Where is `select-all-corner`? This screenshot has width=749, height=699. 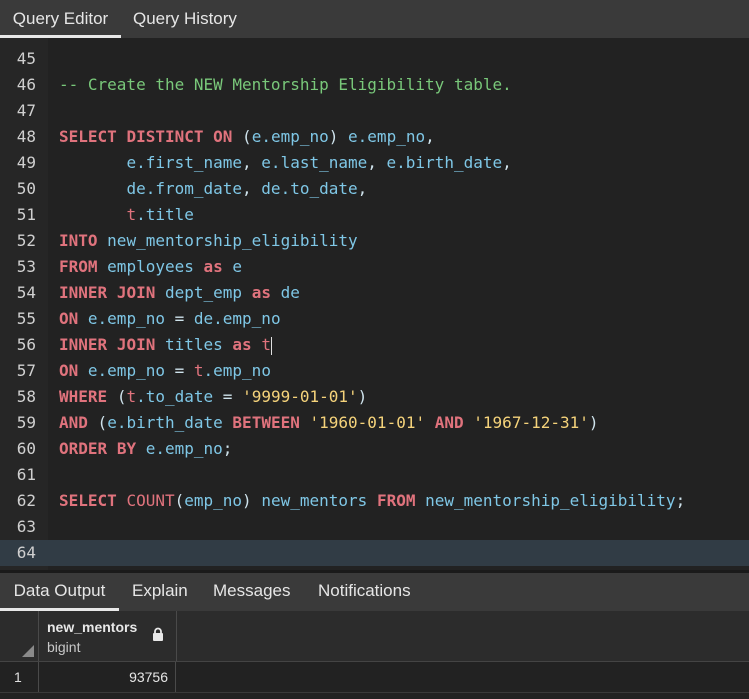
select-all-corner is located at coordinates (19, 636).